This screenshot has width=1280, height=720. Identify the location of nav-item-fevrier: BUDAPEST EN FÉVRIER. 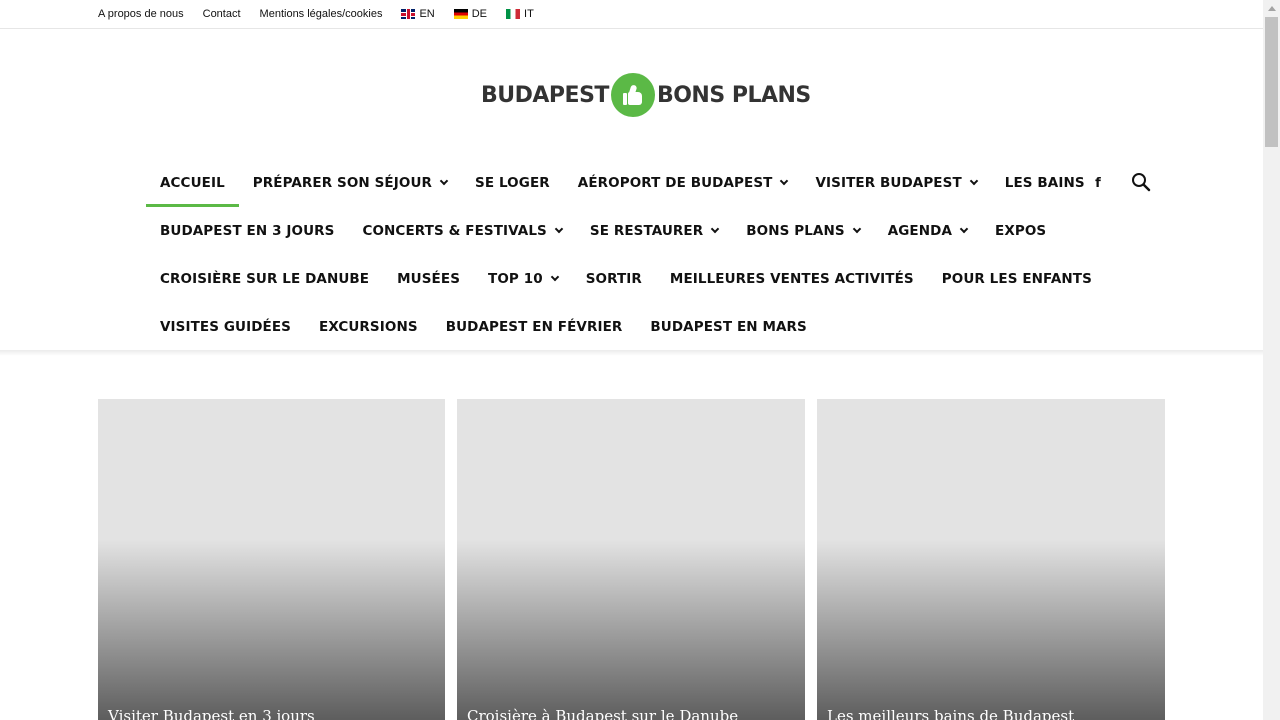
(534, 327).